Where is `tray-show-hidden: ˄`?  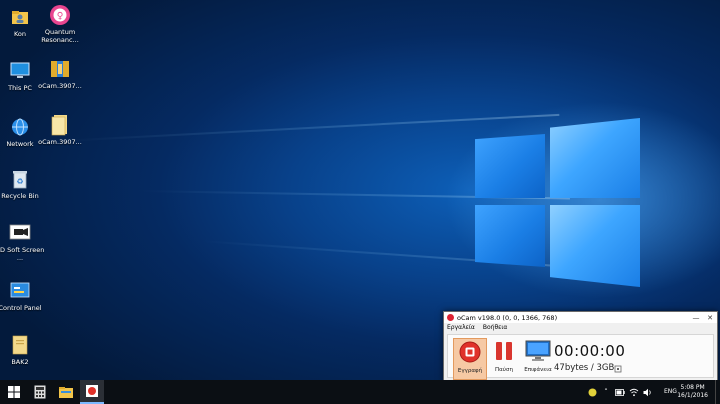
tray-show-hidden: ˄ is located at coordinates (606, 392).